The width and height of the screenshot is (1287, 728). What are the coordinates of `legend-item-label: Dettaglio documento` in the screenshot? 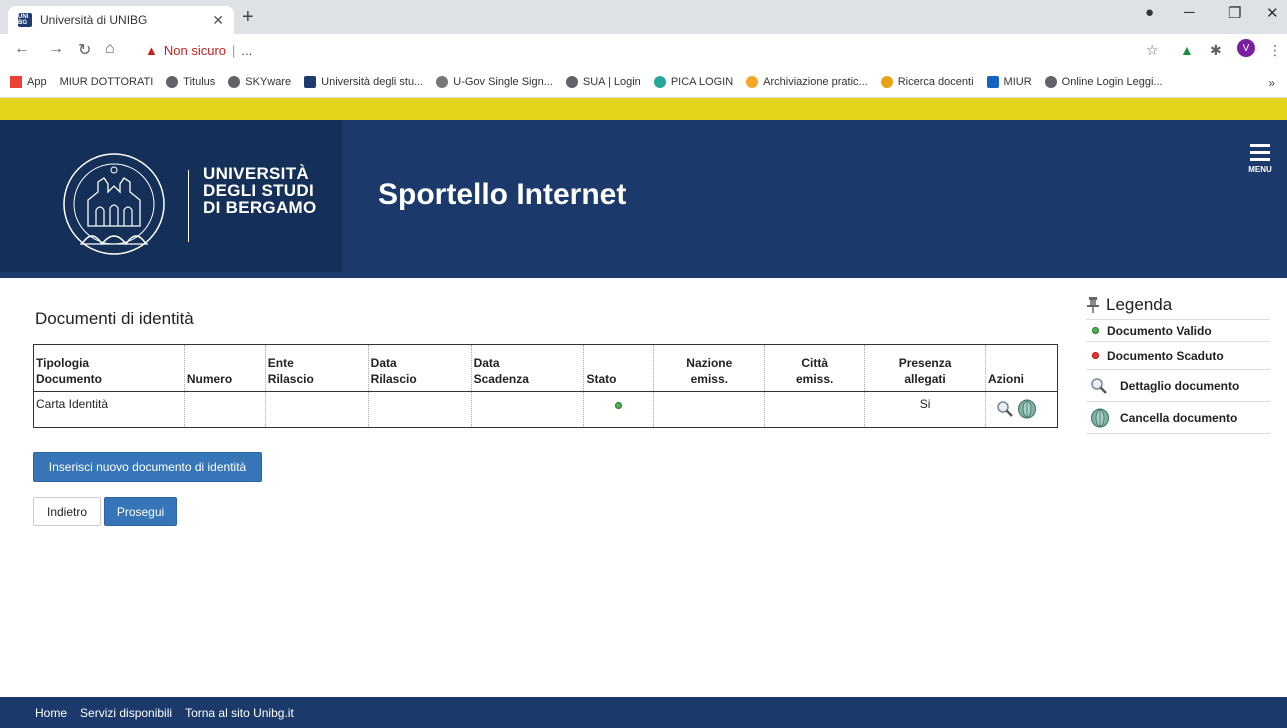 It's located at (1180, 385).